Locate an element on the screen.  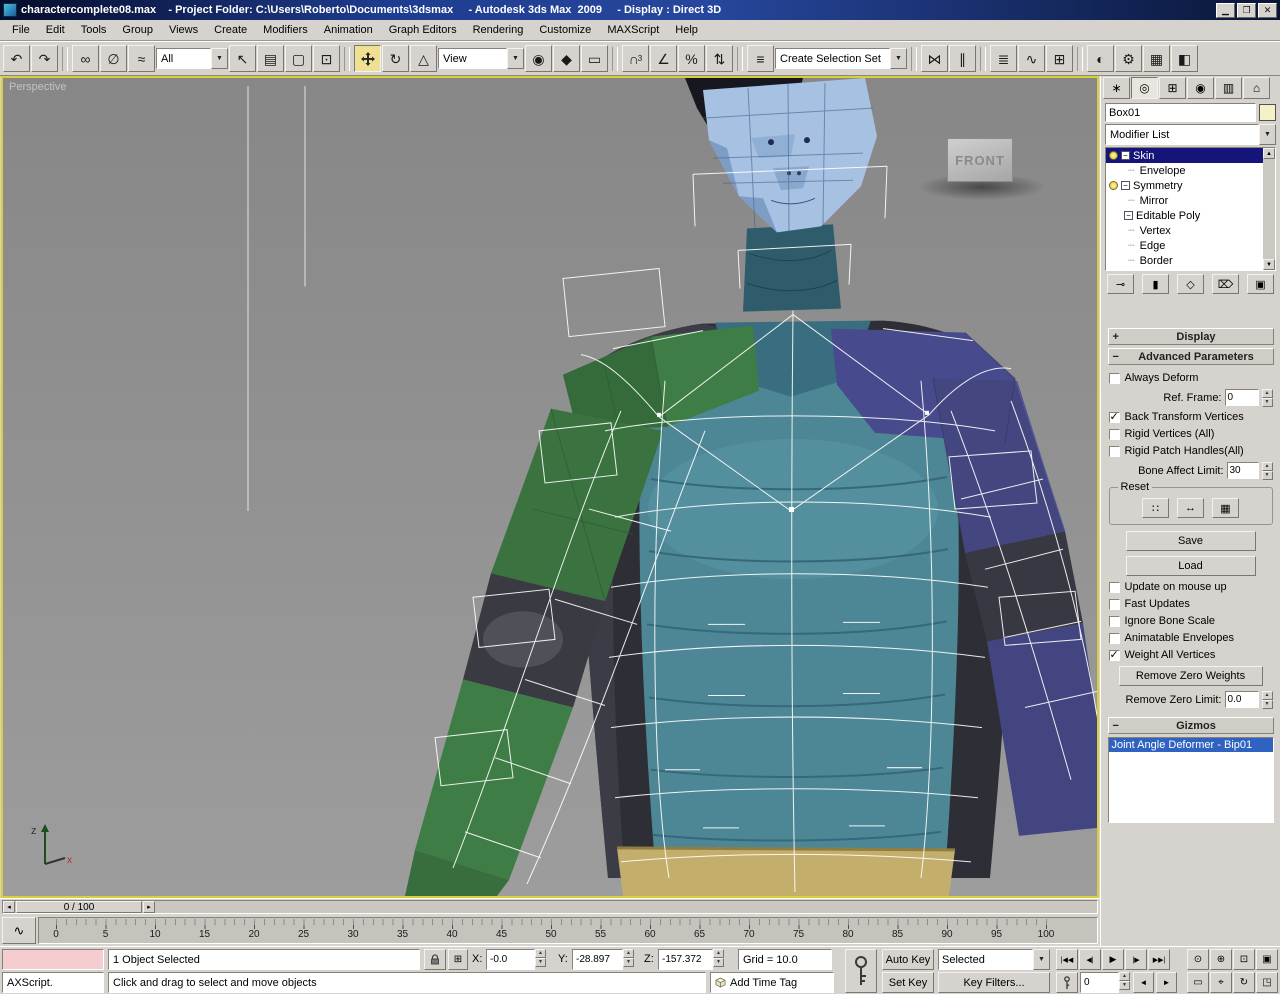
add-time-tag-field: Add Time Tag is located at coordinates (772, 982).